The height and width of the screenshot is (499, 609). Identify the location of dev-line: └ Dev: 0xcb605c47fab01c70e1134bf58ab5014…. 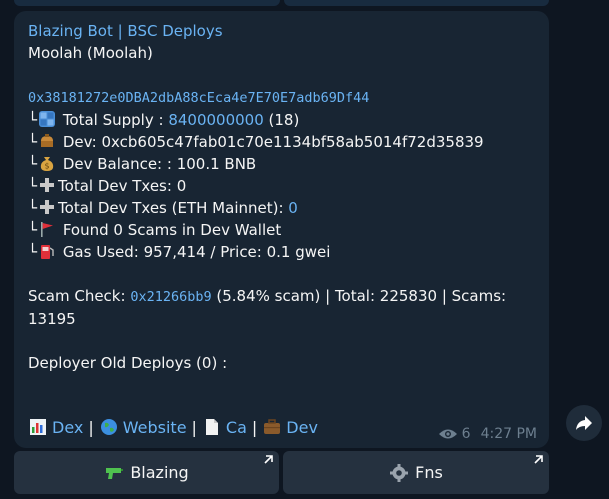
(281, 142).